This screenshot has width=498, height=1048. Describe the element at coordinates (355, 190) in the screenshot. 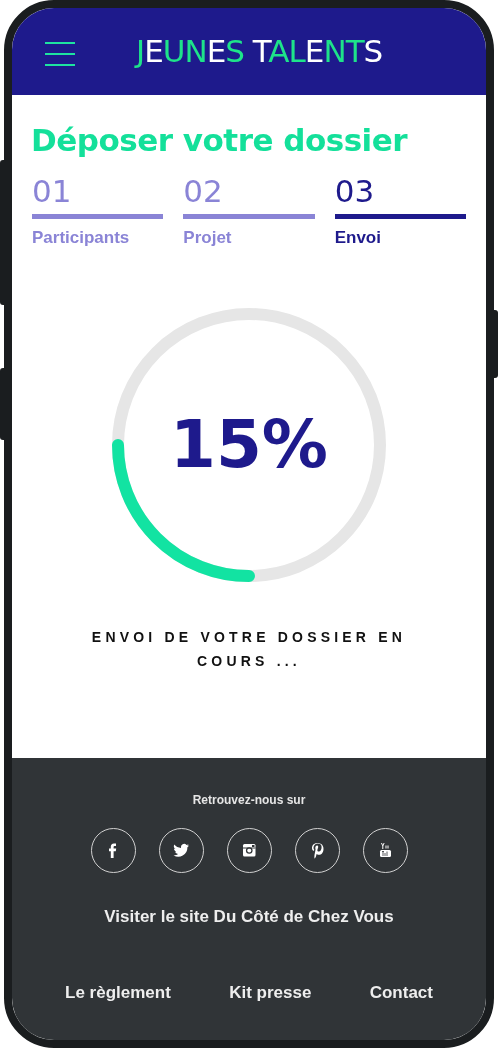

I see `step-number: 03` at that location.